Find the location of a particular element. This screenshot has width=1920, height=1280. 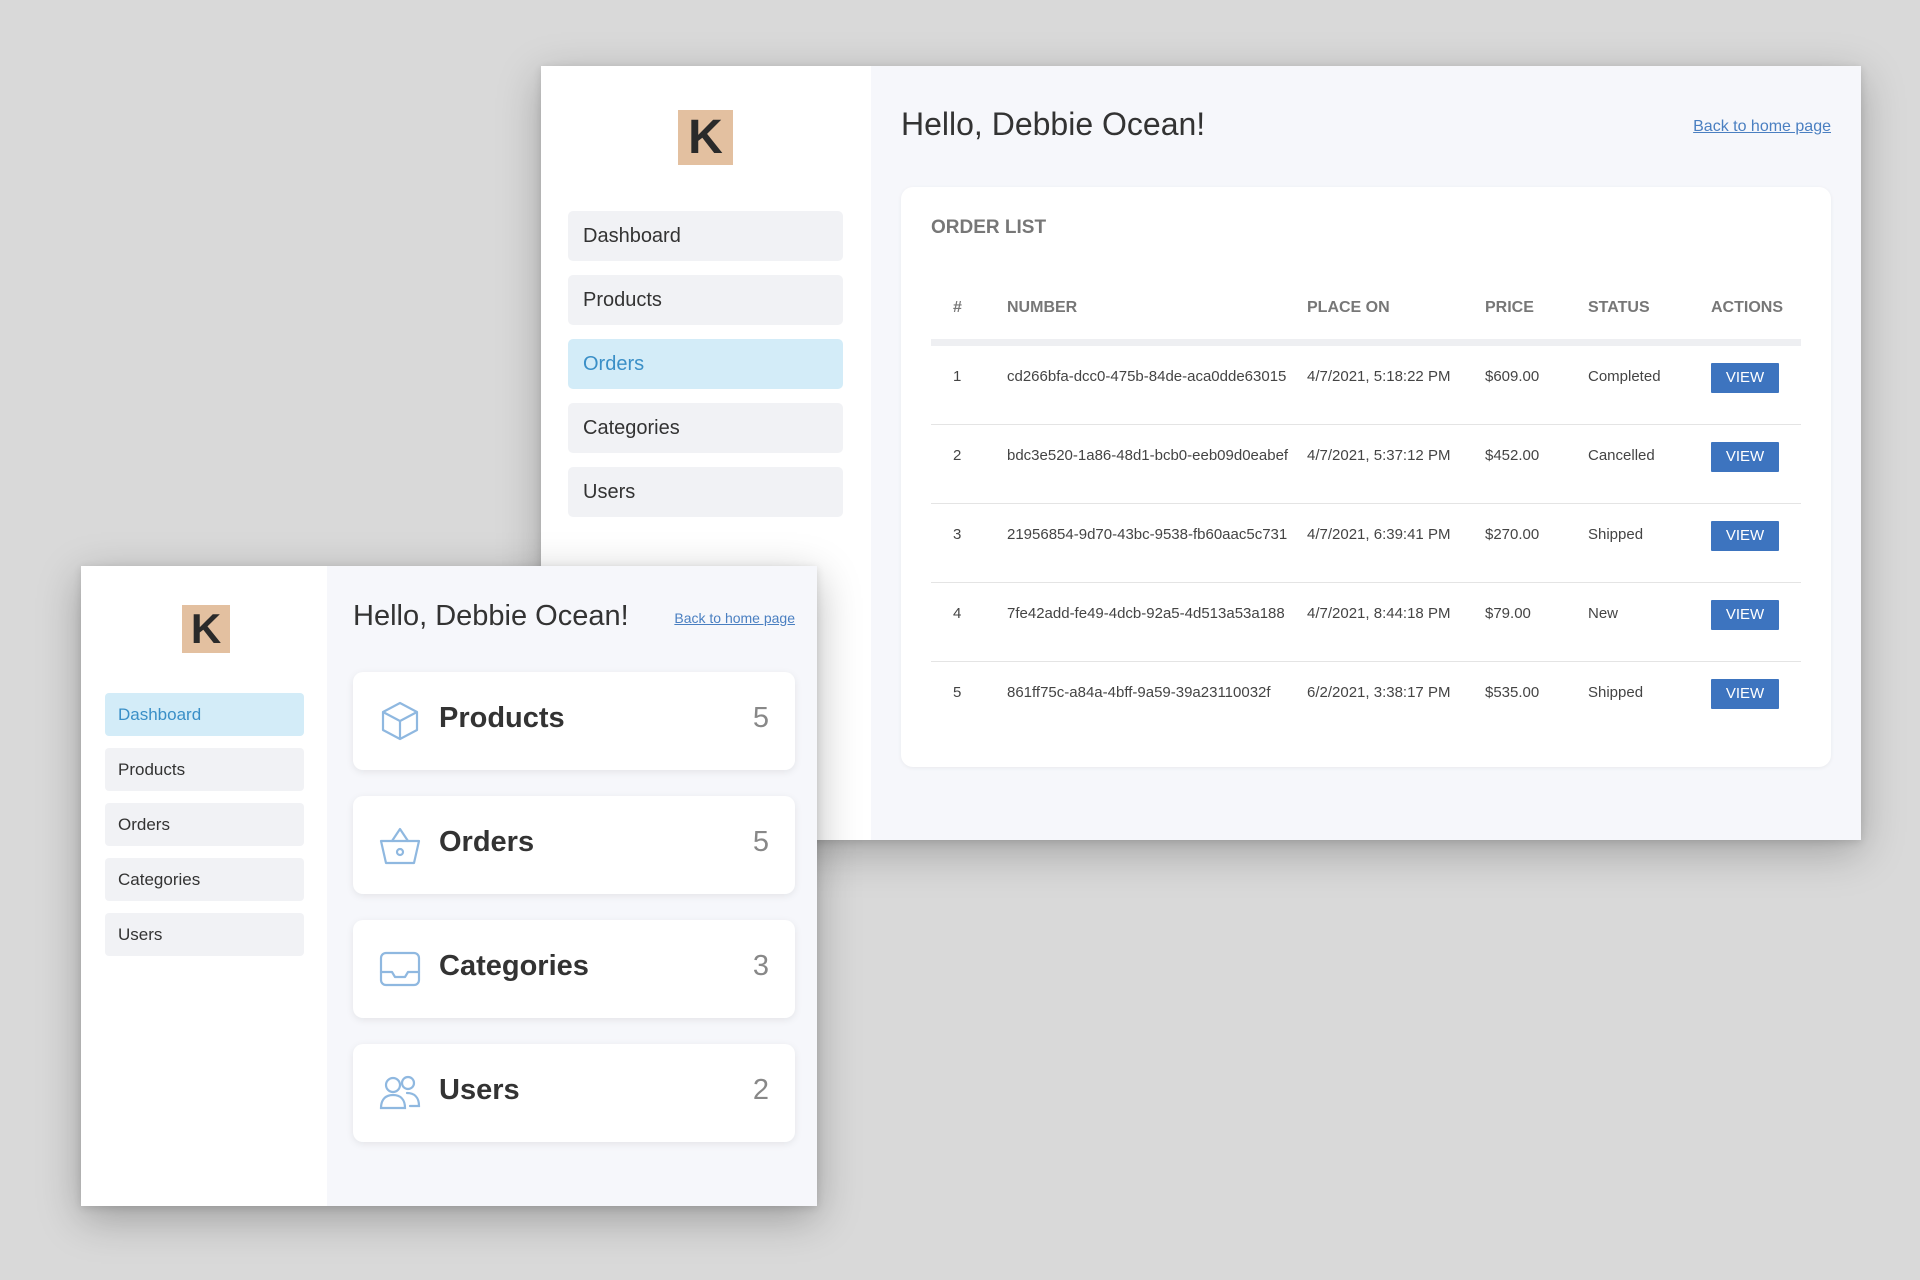

order-price: $79.00 is located at coordinates (1536, 622).